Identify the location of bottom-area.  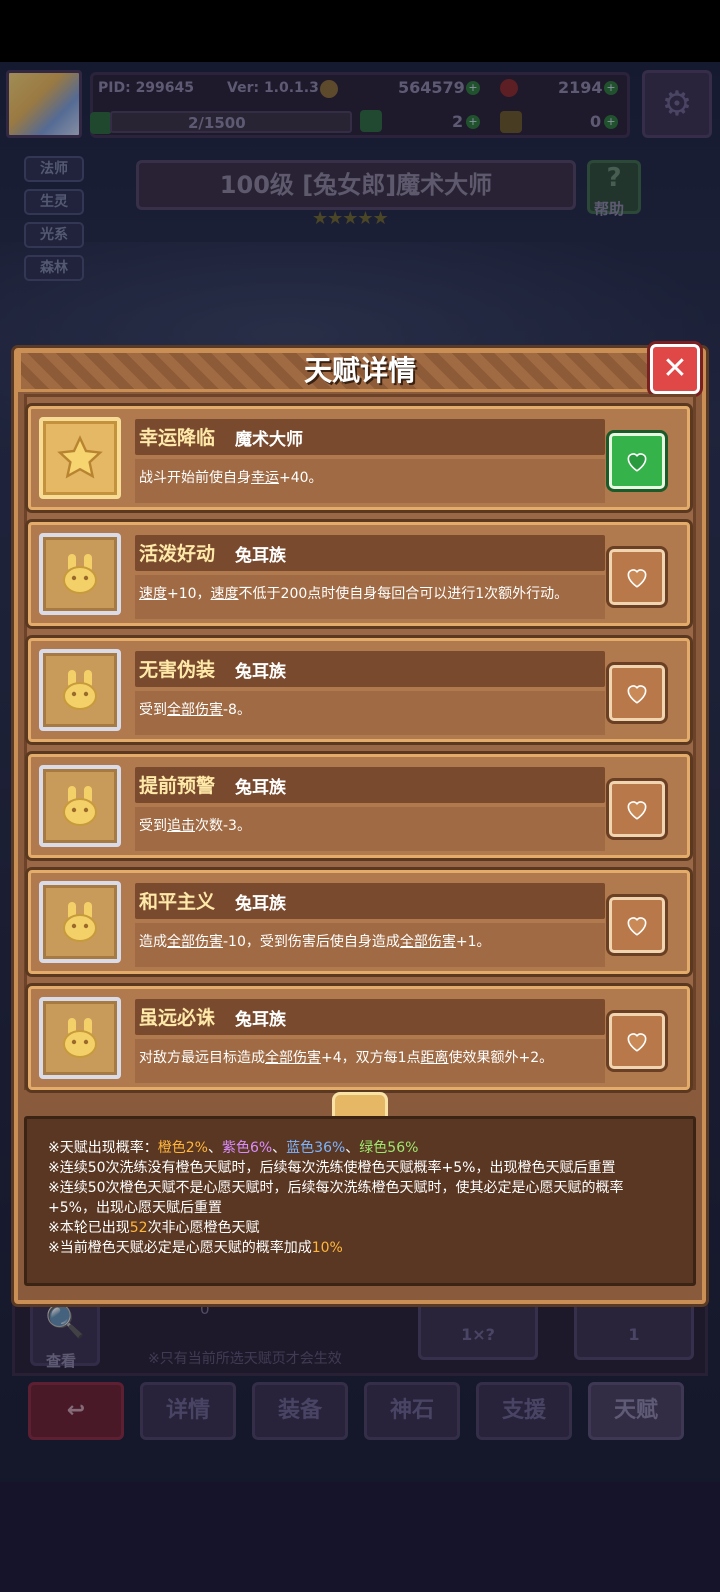
(360, 1537).